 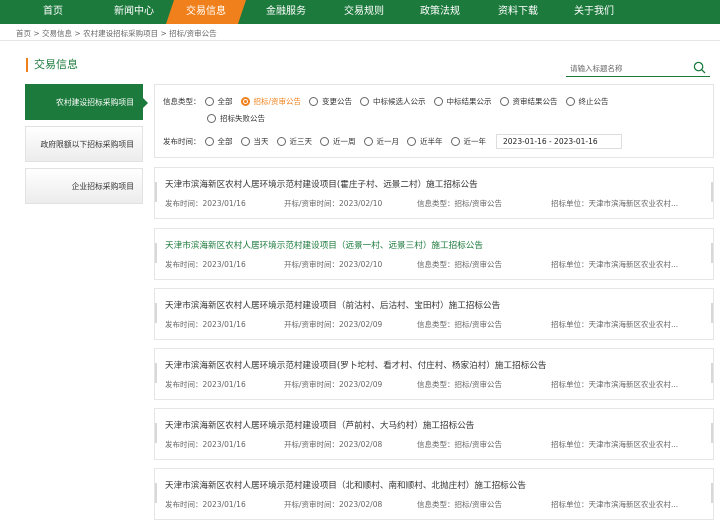 What do you see at coordinates (218, 101) in the screenshot?
I see `type-option-all: 全部` at bounding box center [218, 101].